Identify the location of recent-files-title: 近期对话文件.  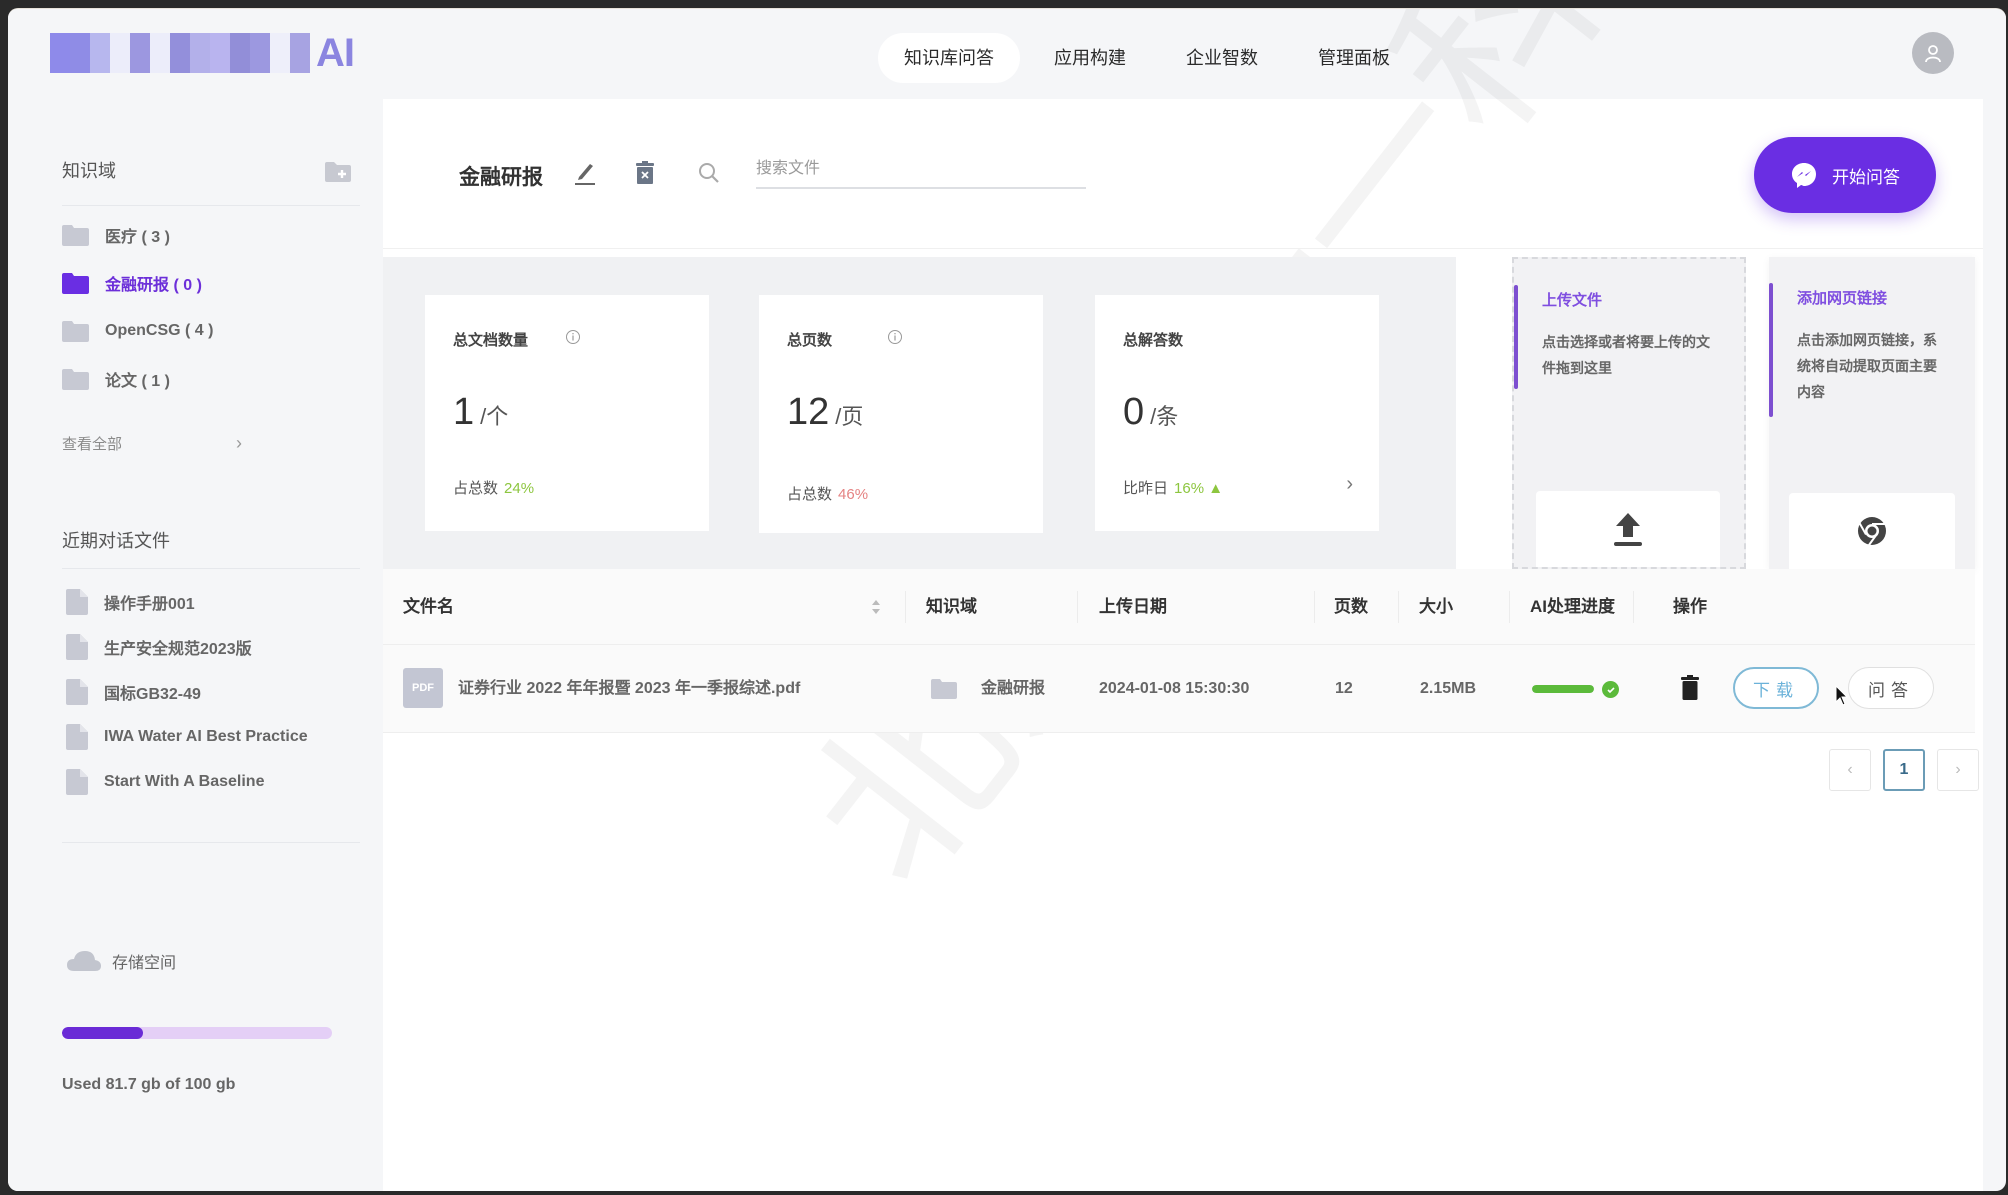
(116, 541).